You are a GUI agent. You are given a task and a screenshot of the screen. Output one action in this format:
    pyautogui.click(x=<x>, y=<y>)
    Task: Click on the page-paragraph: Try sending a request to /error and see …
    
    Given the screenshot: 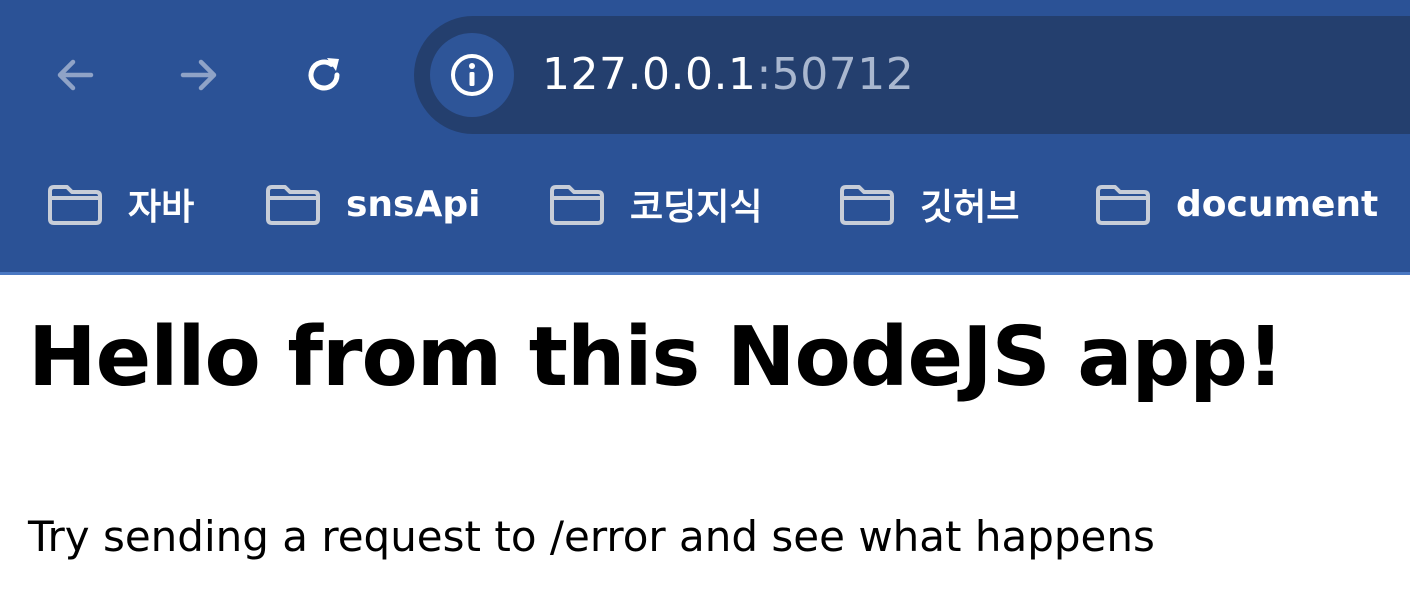 What is the action you would take?
    pyautogui.click(x=591, y=536)
    